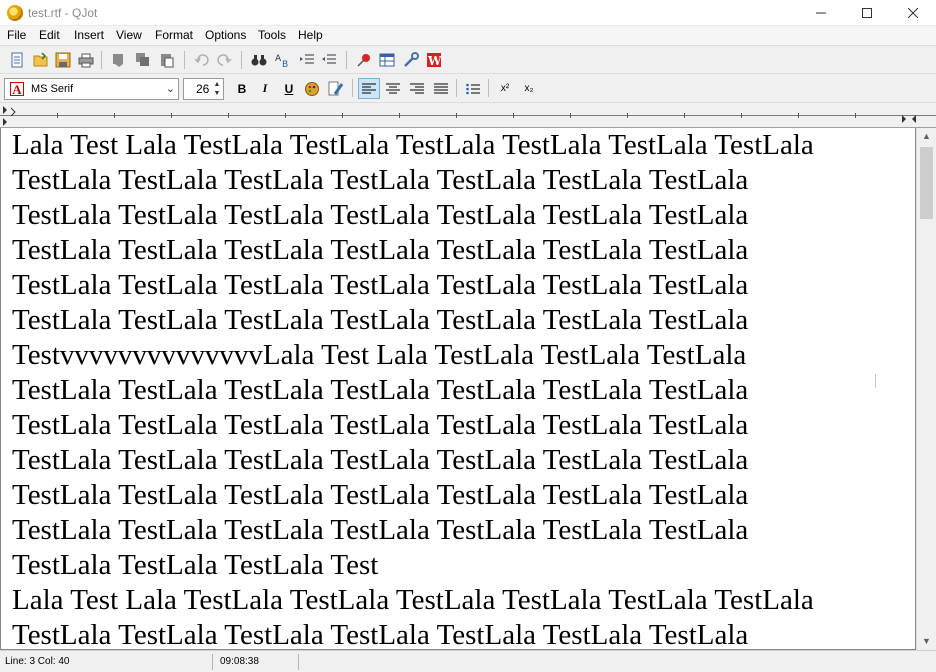  I want to click on bold-button: B, so click(242, 88).